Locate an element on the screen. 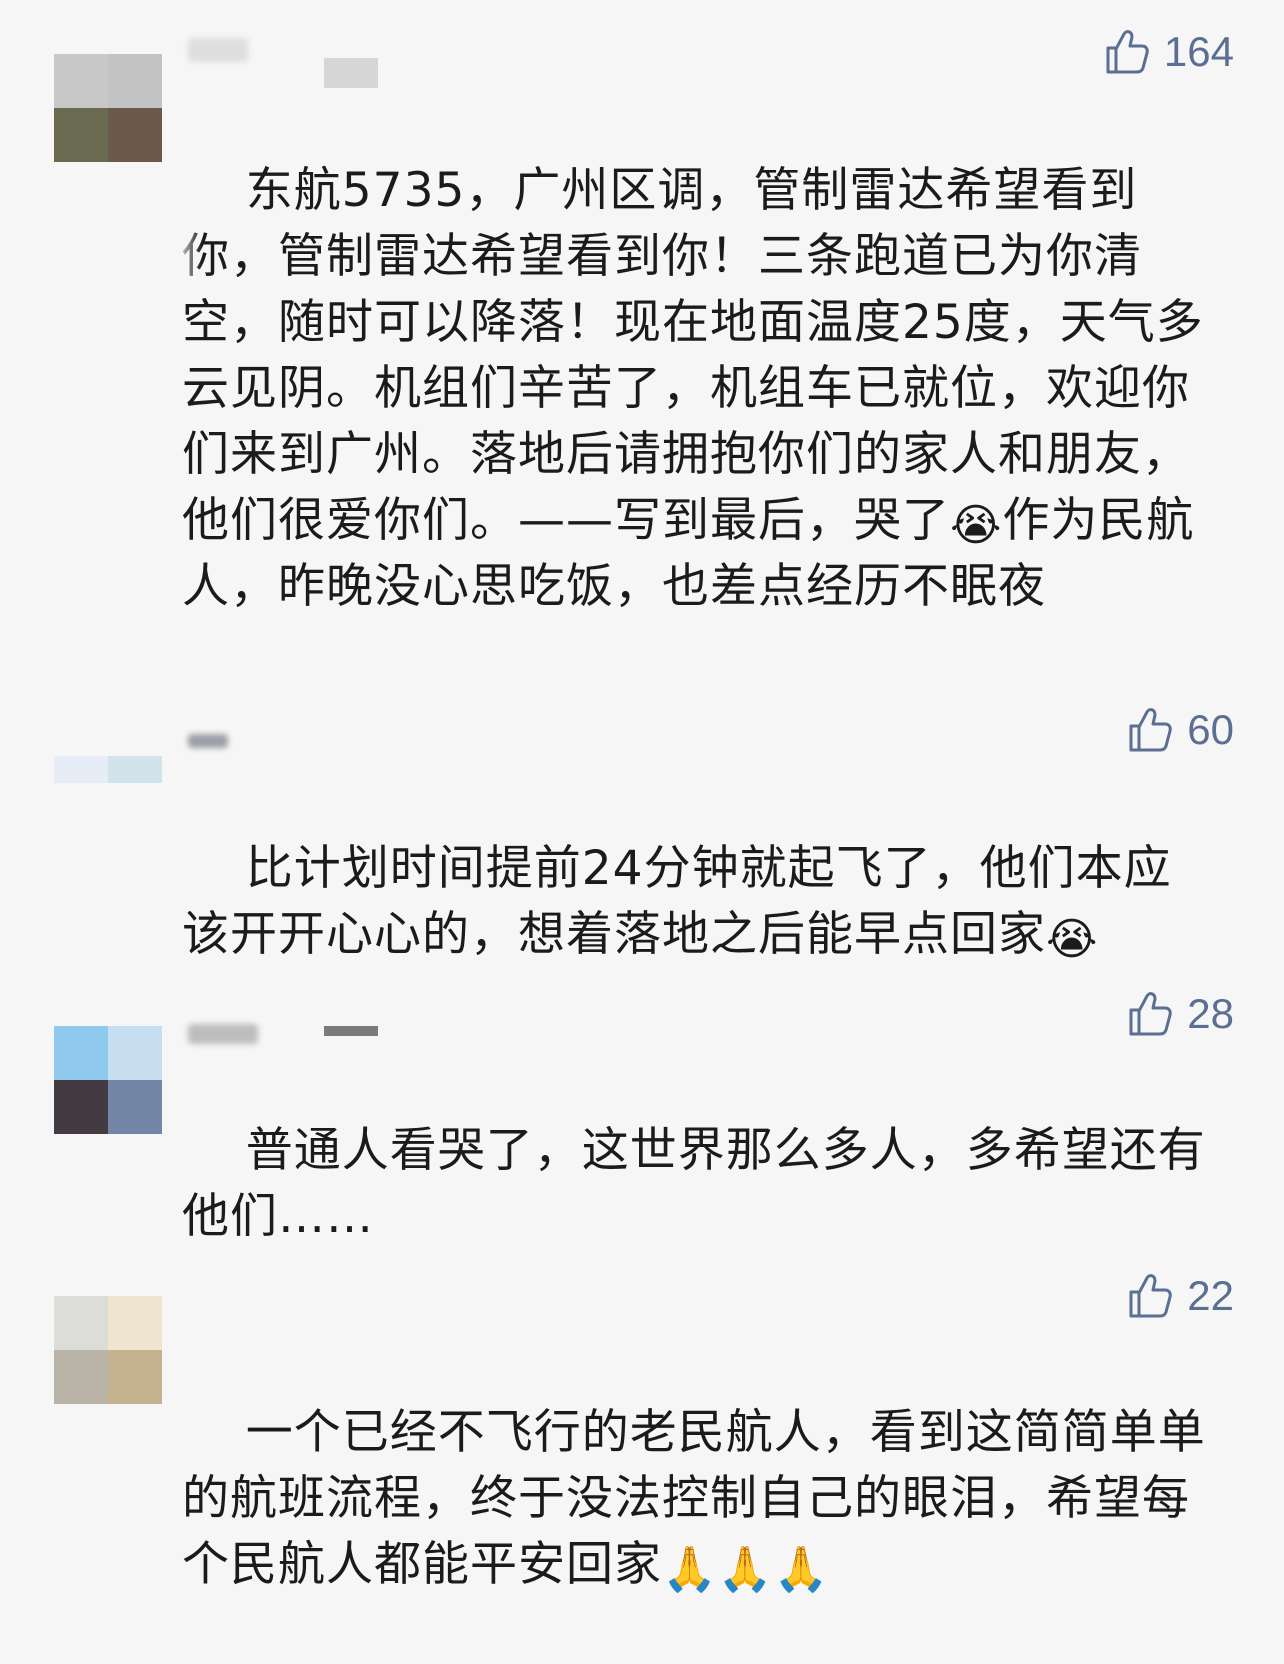 This screenshot has width=1284, height=1664. like-button: 28 is located at coordinates (1180, 1014).